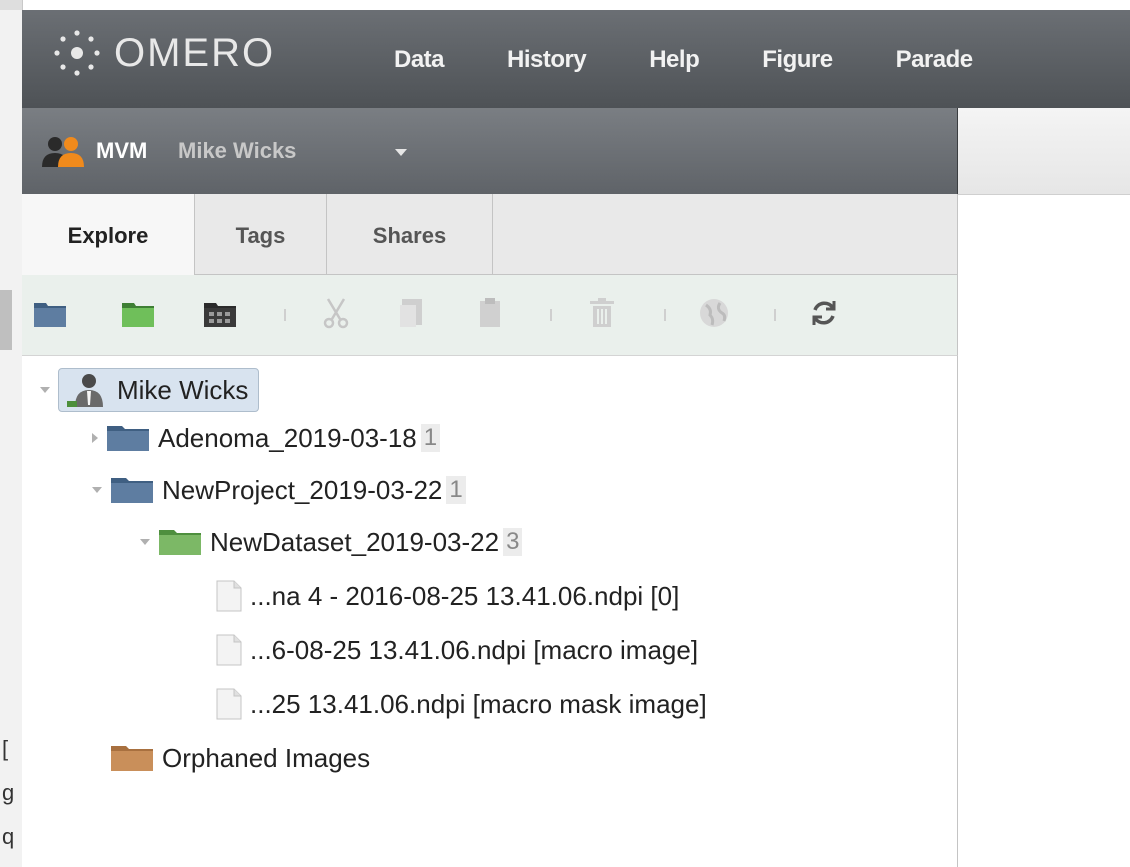 This screenshot has width=1130, height=867. What do you see at coordinates (490, 313) in the screenshot?
I see `paste-icon` at bounding box center [490, 313].